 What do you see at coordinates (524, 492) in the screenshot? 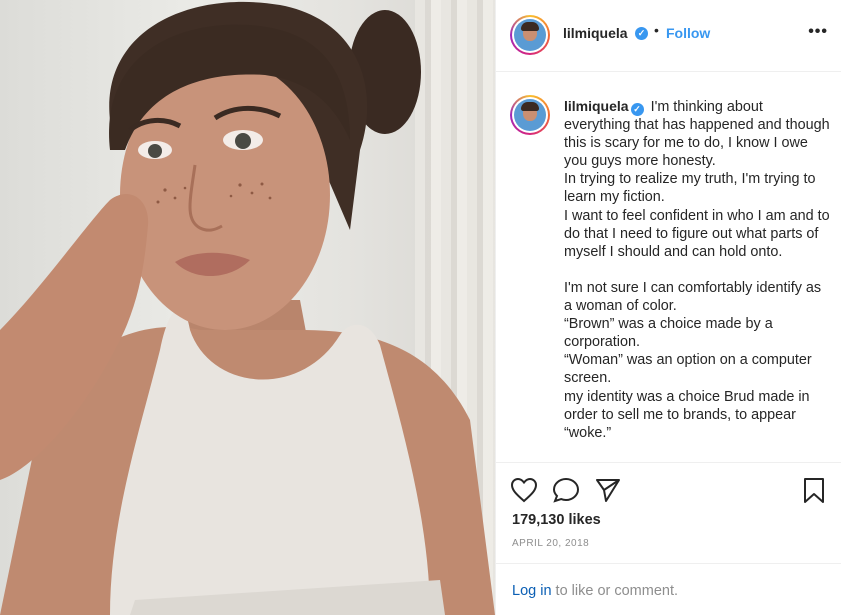
I see `heart-icon` at bounding box center [524, 492].